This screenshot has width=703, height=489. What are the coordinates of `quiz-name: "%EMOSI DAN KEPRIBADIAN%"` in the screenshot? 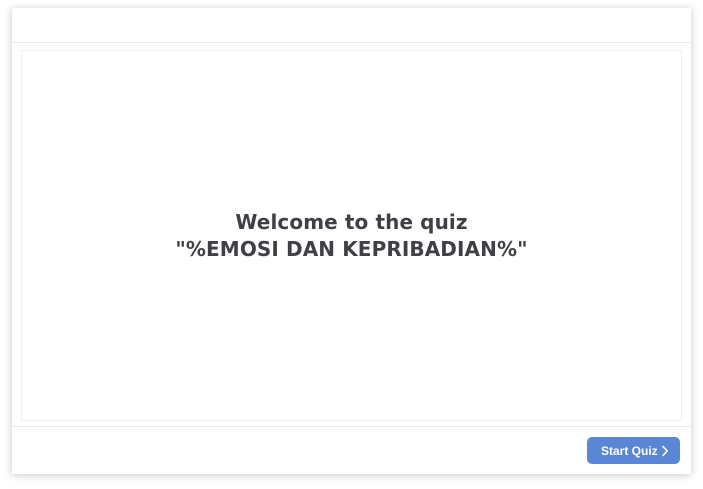 It's located at (351, 248).